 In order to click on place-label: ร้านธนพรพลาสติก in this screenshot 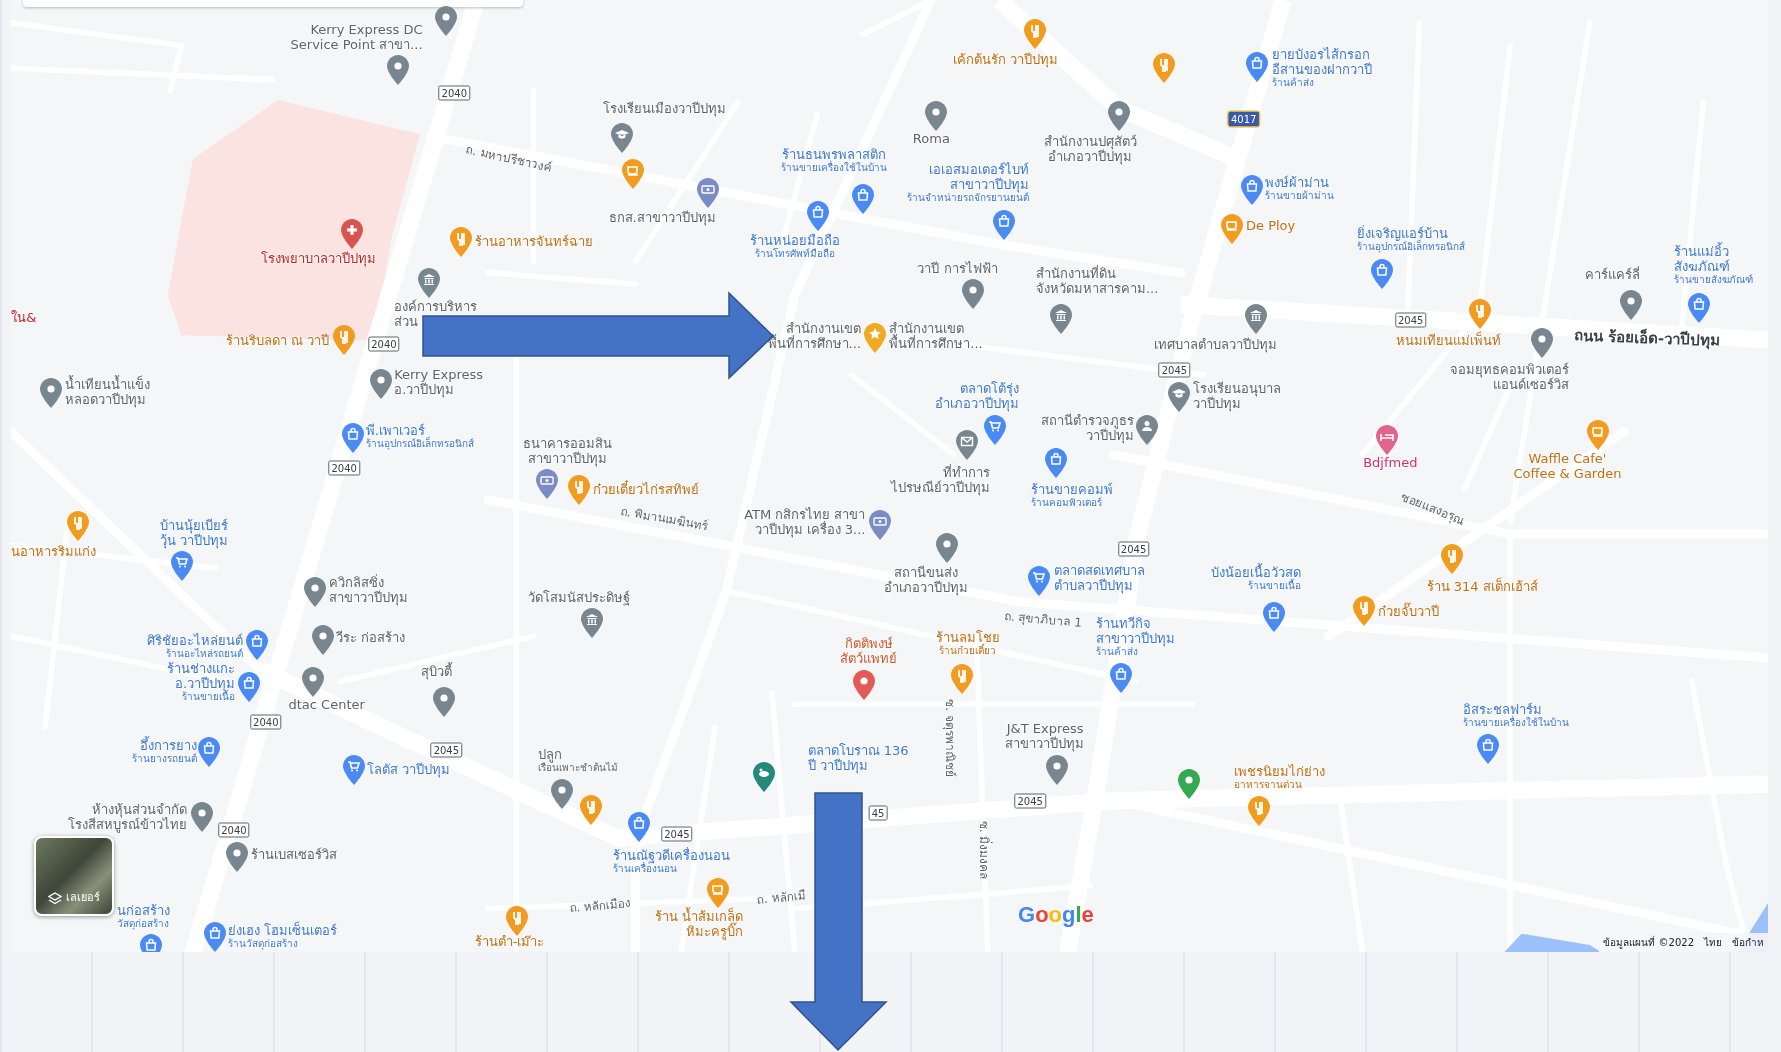, I will do `click(833, 154)`.